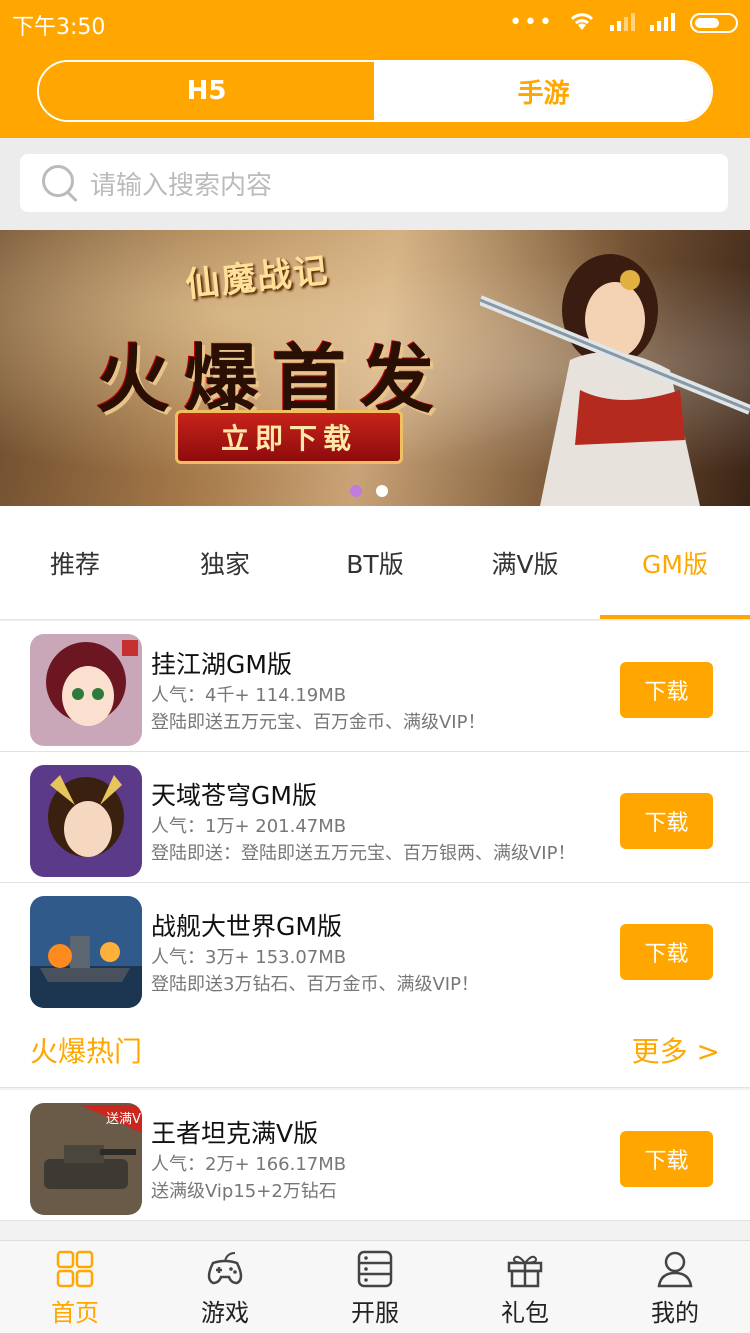  I want to click on heroine-illustration, so click(615, 380).